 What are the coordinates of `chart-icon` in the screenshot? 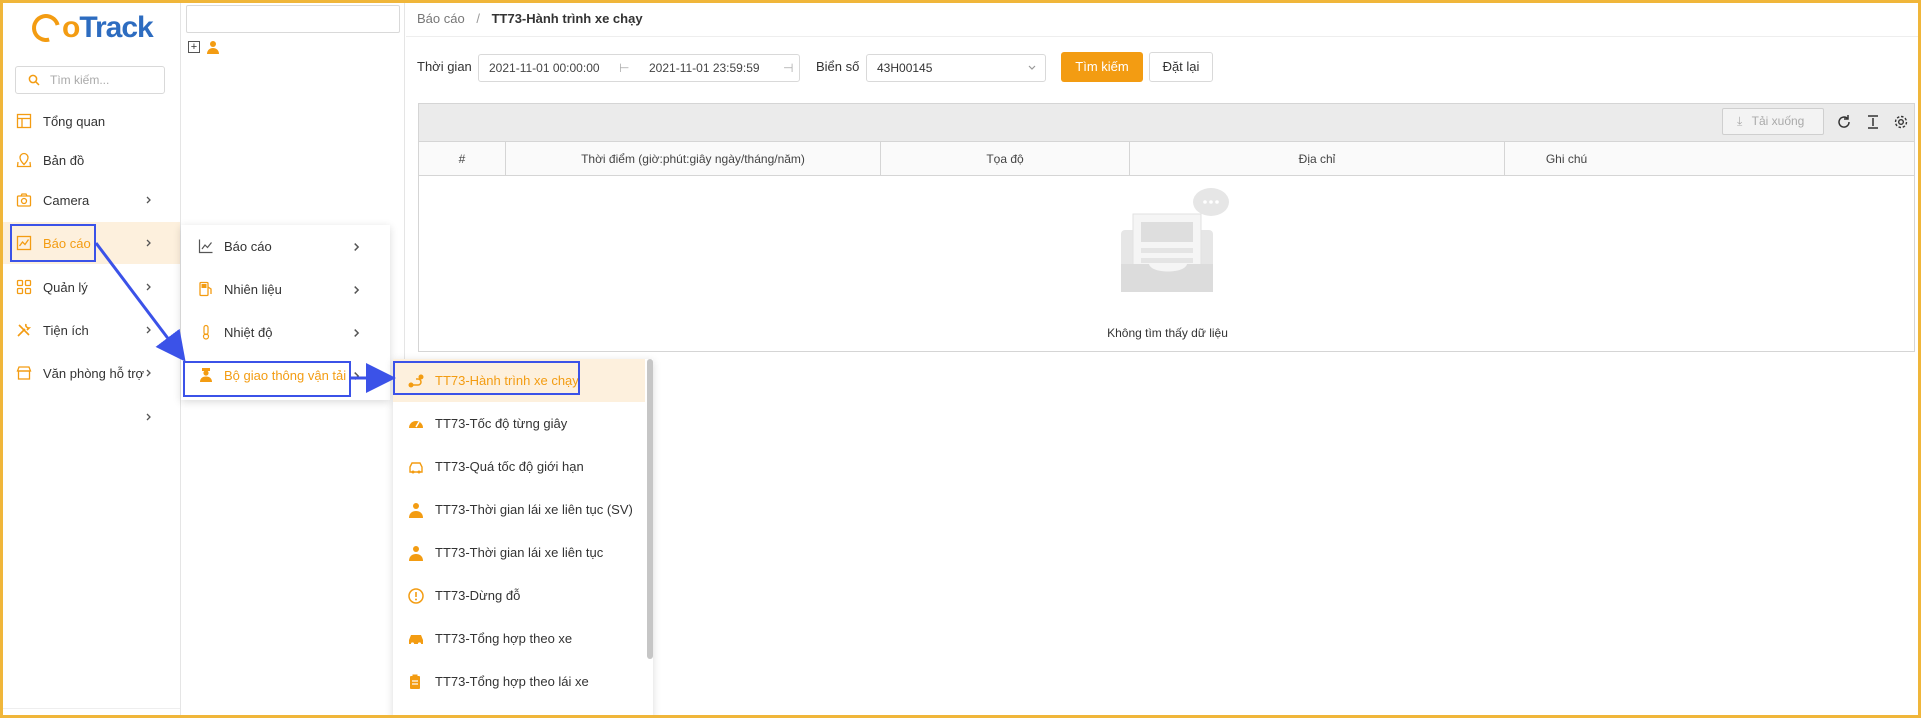 It's located at (24, 243).